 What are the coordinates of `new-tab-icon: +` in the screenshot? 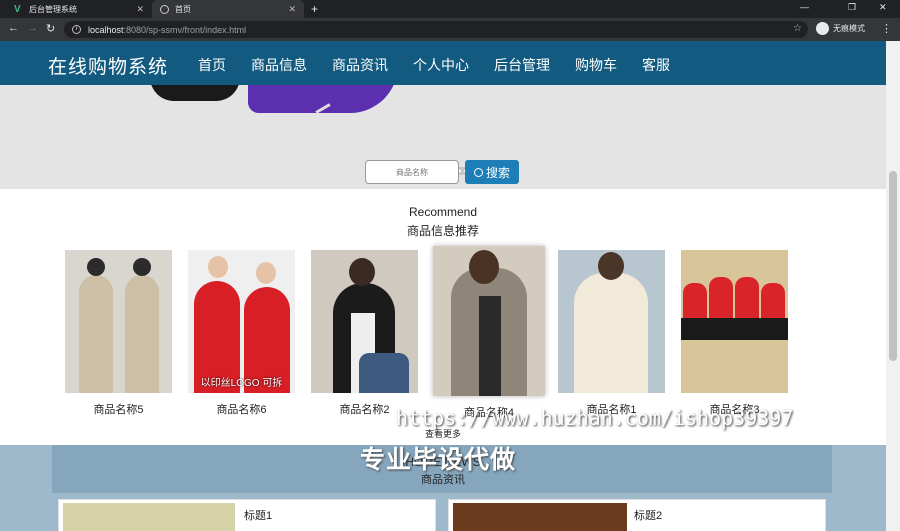 It's located at (314, 9).